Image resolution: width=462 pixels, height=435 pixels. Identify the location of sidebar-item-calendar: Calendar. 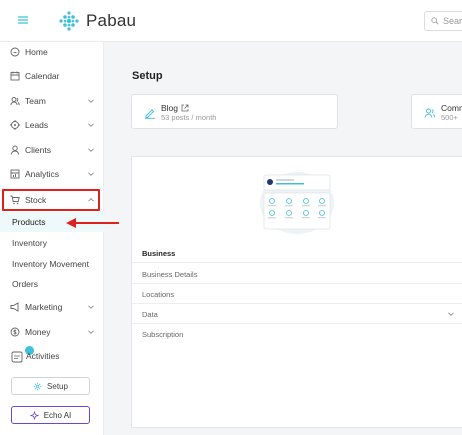
(52, 76).